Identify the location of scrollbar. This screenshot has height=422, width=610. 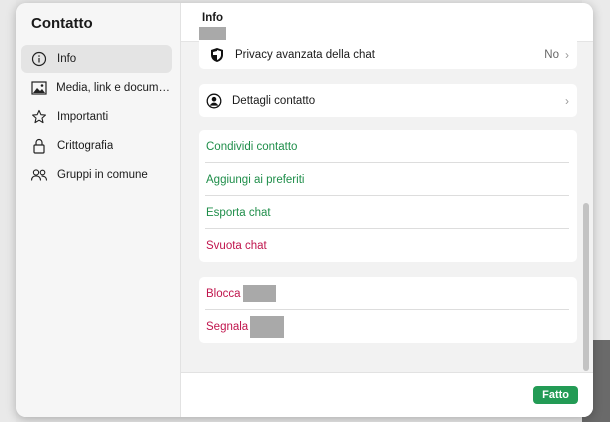
(586, 208).